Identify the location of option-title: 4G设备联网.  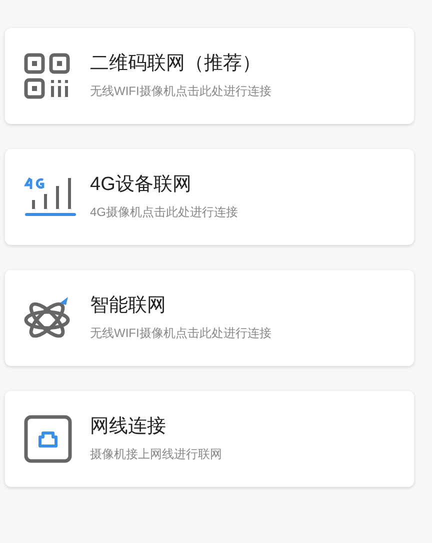
(141, 185).